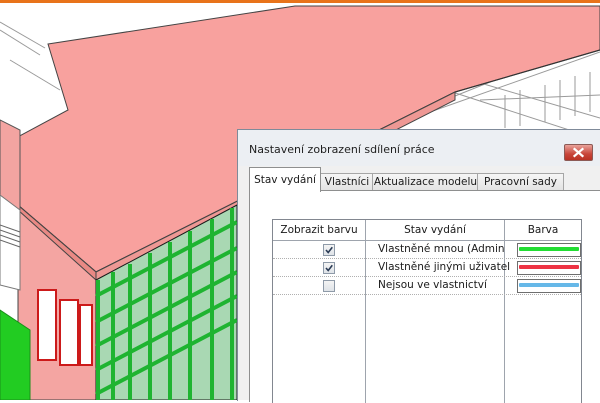 The width and height of the screenshot is (600, 403). I want to click on tab-vlastnici: Vlastníci, so click(347, 182).